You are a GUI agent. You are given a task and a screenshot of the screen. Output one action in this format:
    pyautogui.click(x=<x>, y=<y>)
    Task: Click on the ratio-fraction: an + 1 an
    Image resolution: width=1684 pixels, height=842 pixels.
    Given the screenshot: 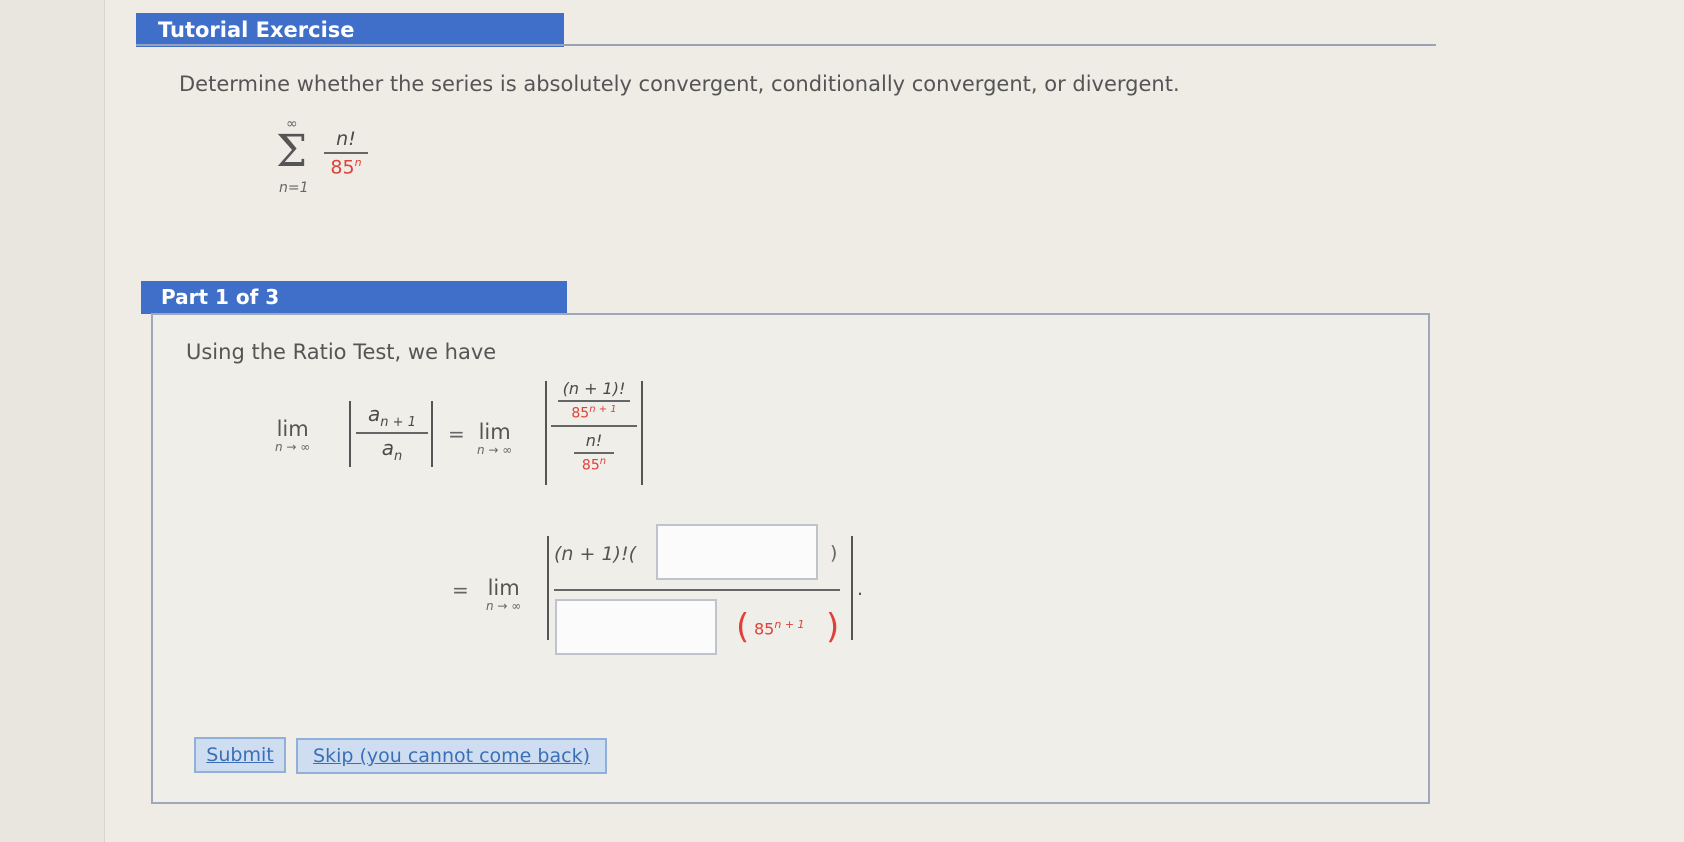 What is the action you would take?
    pyautogui.click(x=392, y=433)
    